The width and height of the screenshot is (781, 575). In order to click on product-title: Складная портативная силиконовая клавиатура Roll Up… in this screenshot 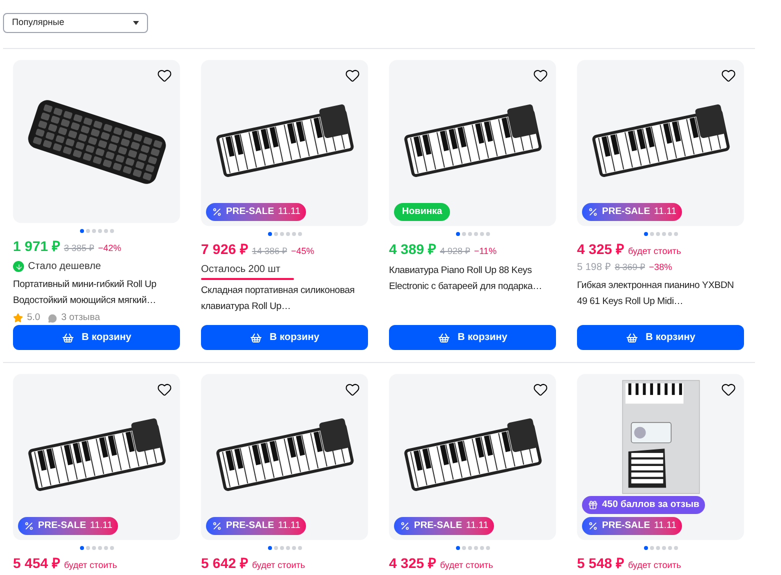, I will do `click(284, 299)`.